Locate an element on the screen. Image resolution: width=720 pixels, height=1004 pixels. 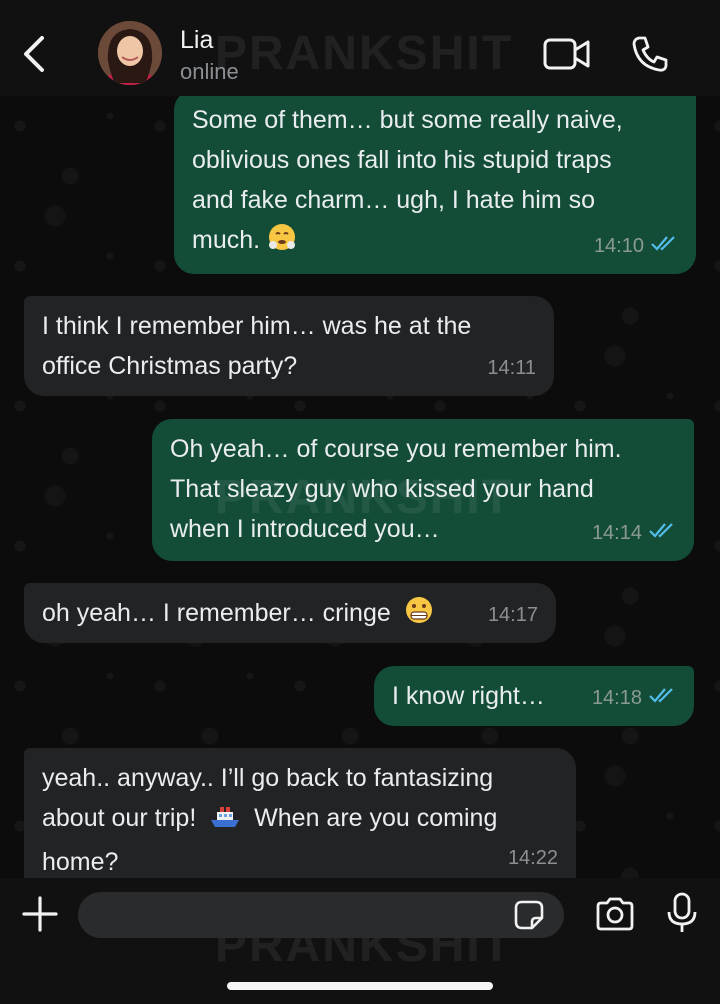
message-text: oh yeah… I remember… cringe is located at coordinates (290, 615).